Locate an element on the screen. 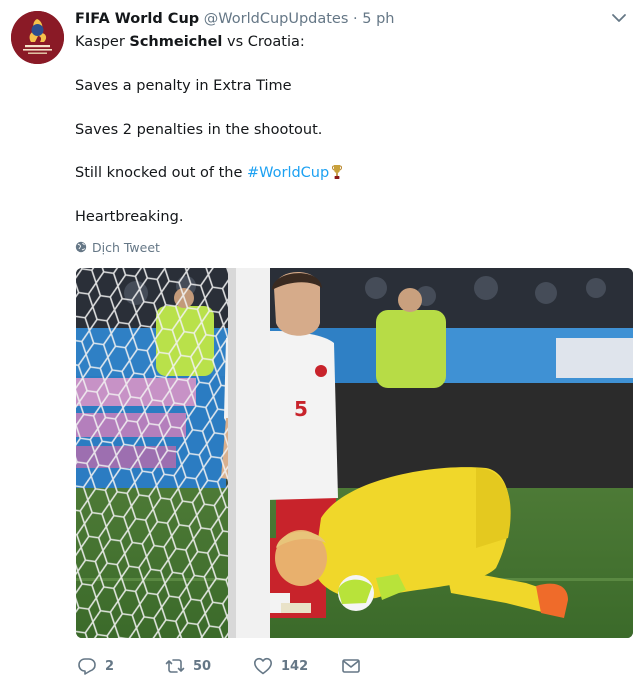 Image resolution: width=642 pixels, height=678 pixels. text-segment: Kasper is located at coordinates (102, 42).